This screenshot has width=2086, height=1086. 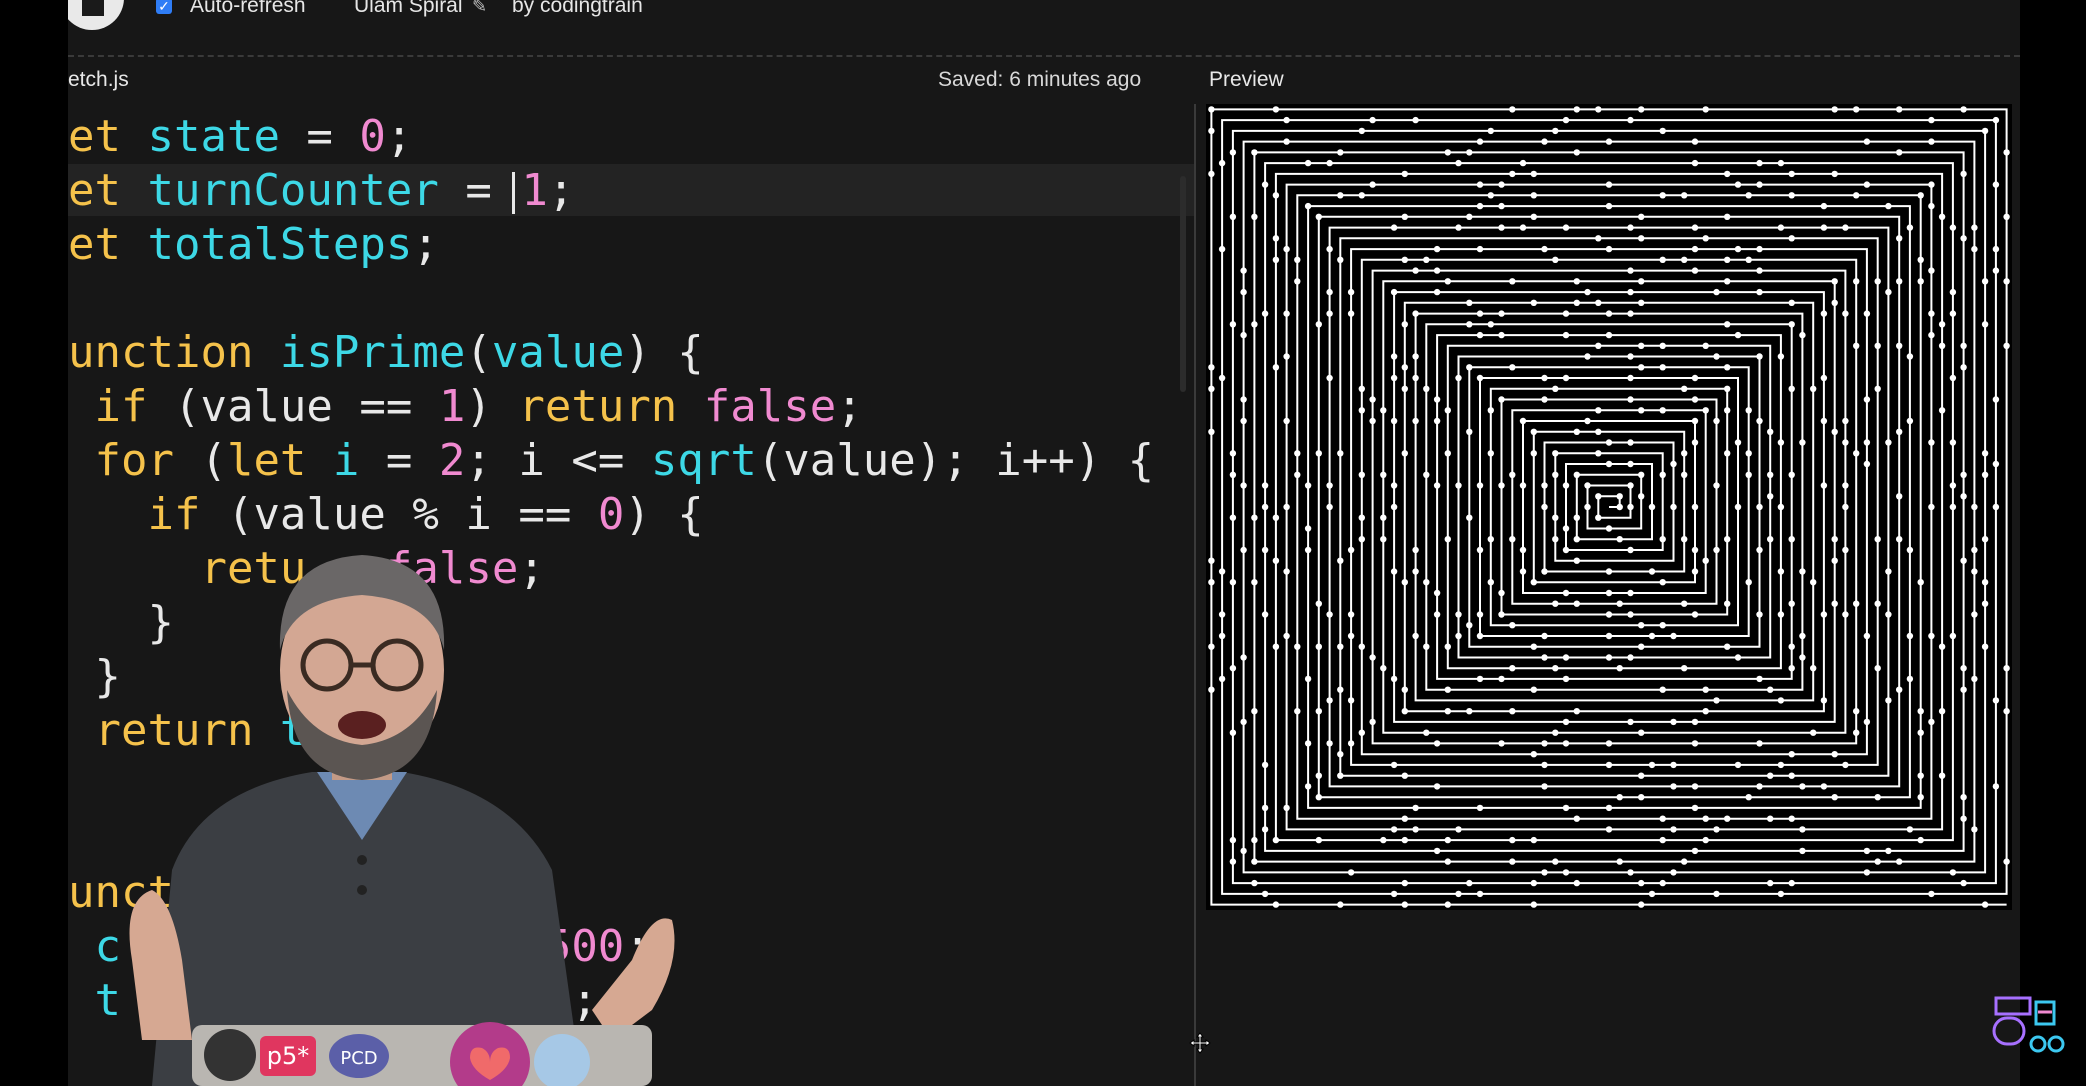 What do you see at coordinates (577, 9) in the screenshot?
I see `author-link: by codingtrain` at bounding box center [577, 9].